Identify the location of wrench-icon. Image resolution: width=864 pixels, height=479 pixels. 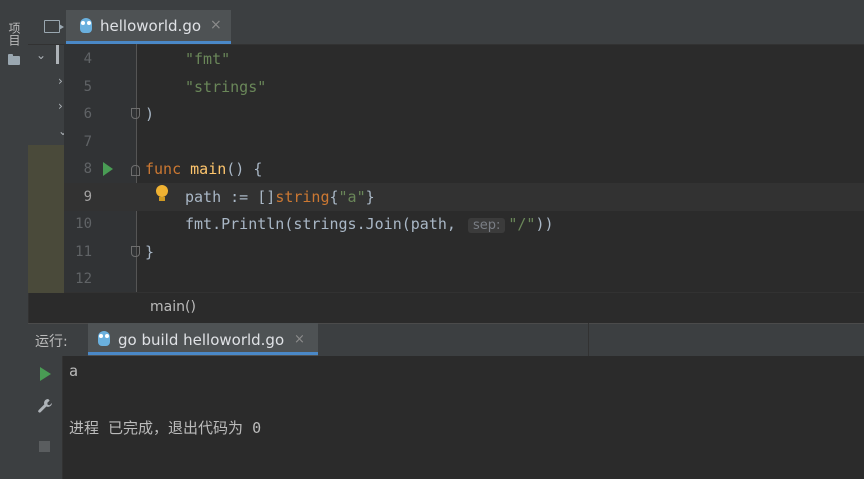
(45, 406).